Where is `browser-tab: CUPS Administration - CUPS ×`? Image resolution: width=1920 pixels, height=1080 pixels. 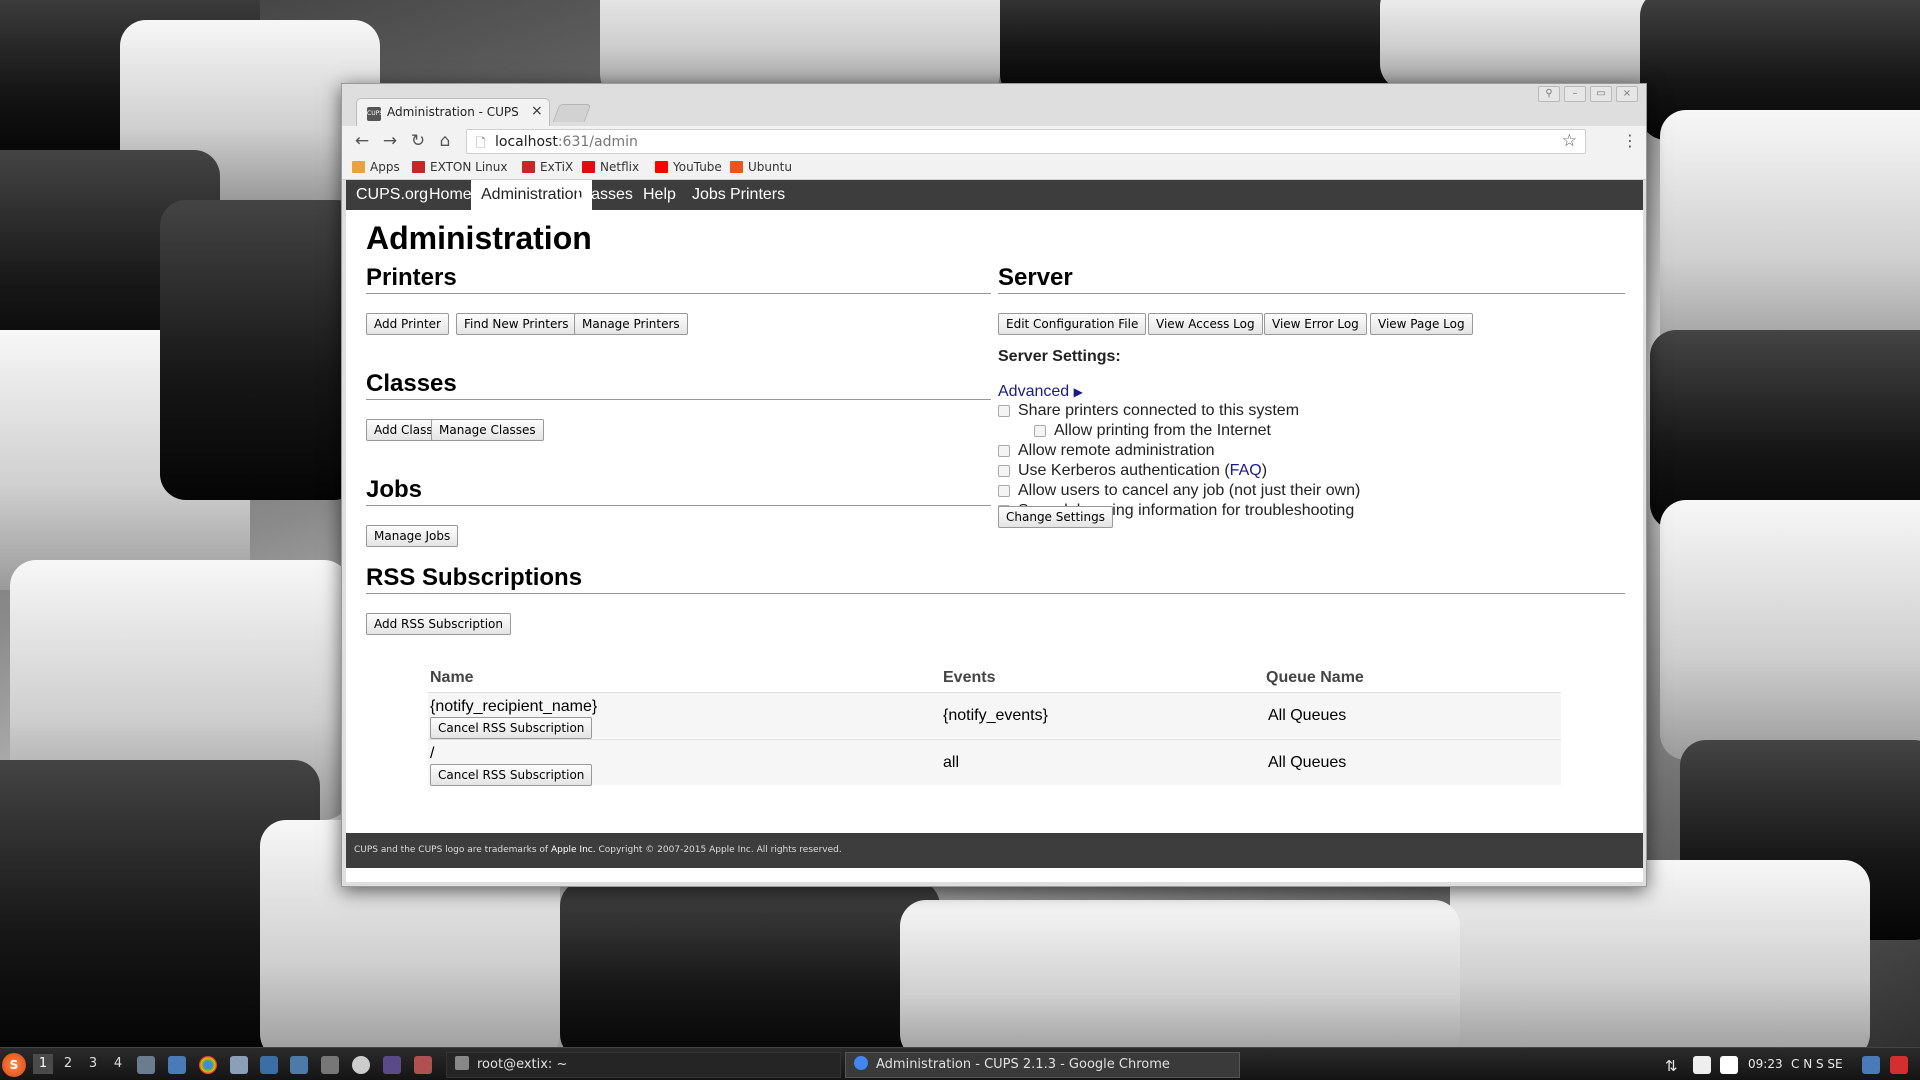 browser-tab: CUPS Administration - CUPS × is located at coordinates (453, 112).